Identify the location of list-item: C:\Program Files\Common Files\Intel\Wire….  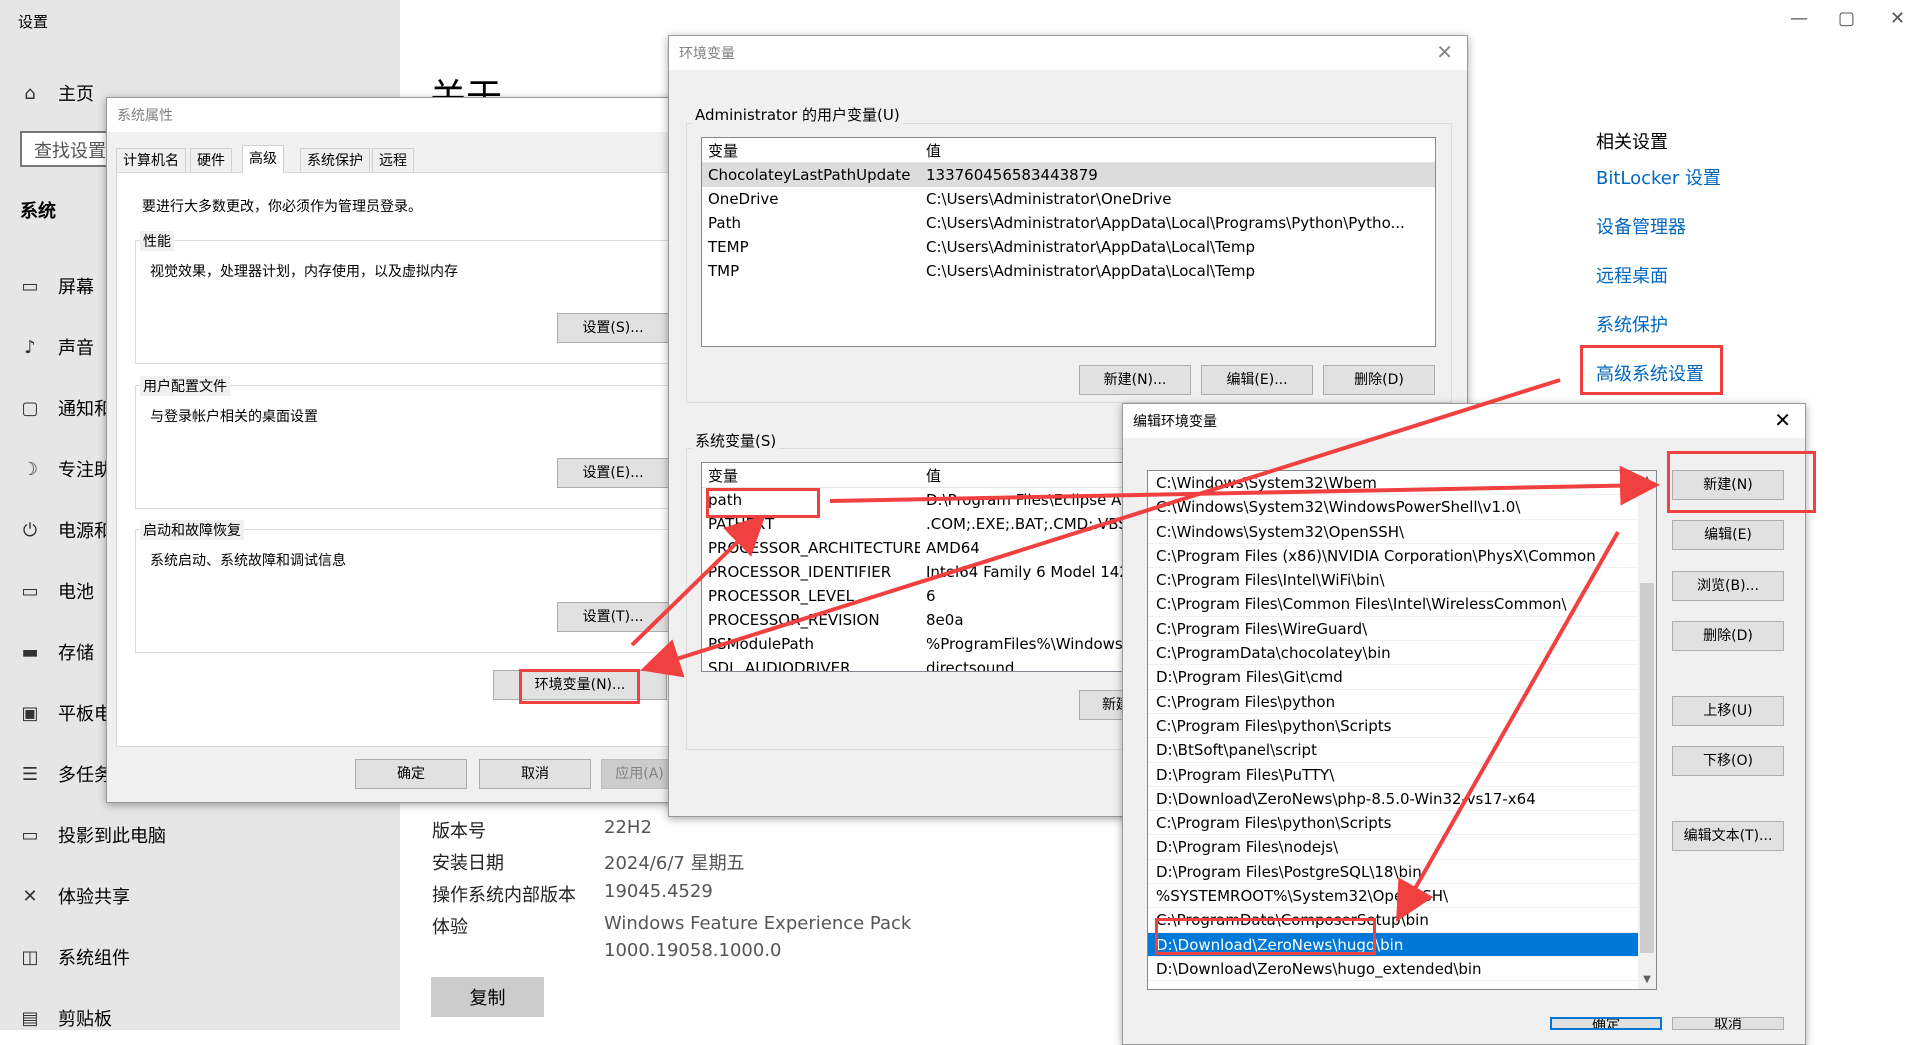
(1402, 604).